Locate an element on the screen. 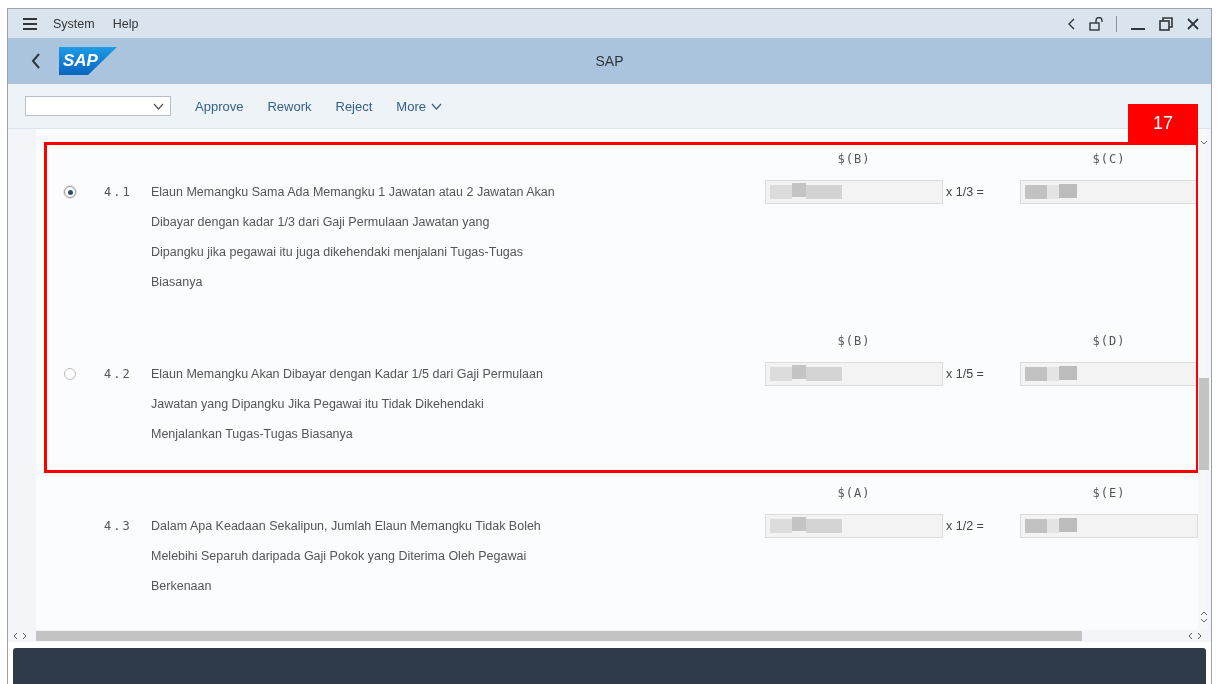 This screenshot has height=684, width=1219. multiplier-text: x 1/5 = is located at coordinates (965, 374).